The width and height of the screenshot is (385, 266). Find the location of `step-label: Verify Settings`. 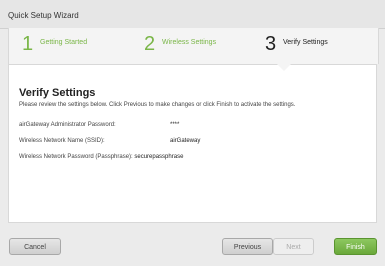

step-label: Verify Settings is located at coordinates (305, 42).